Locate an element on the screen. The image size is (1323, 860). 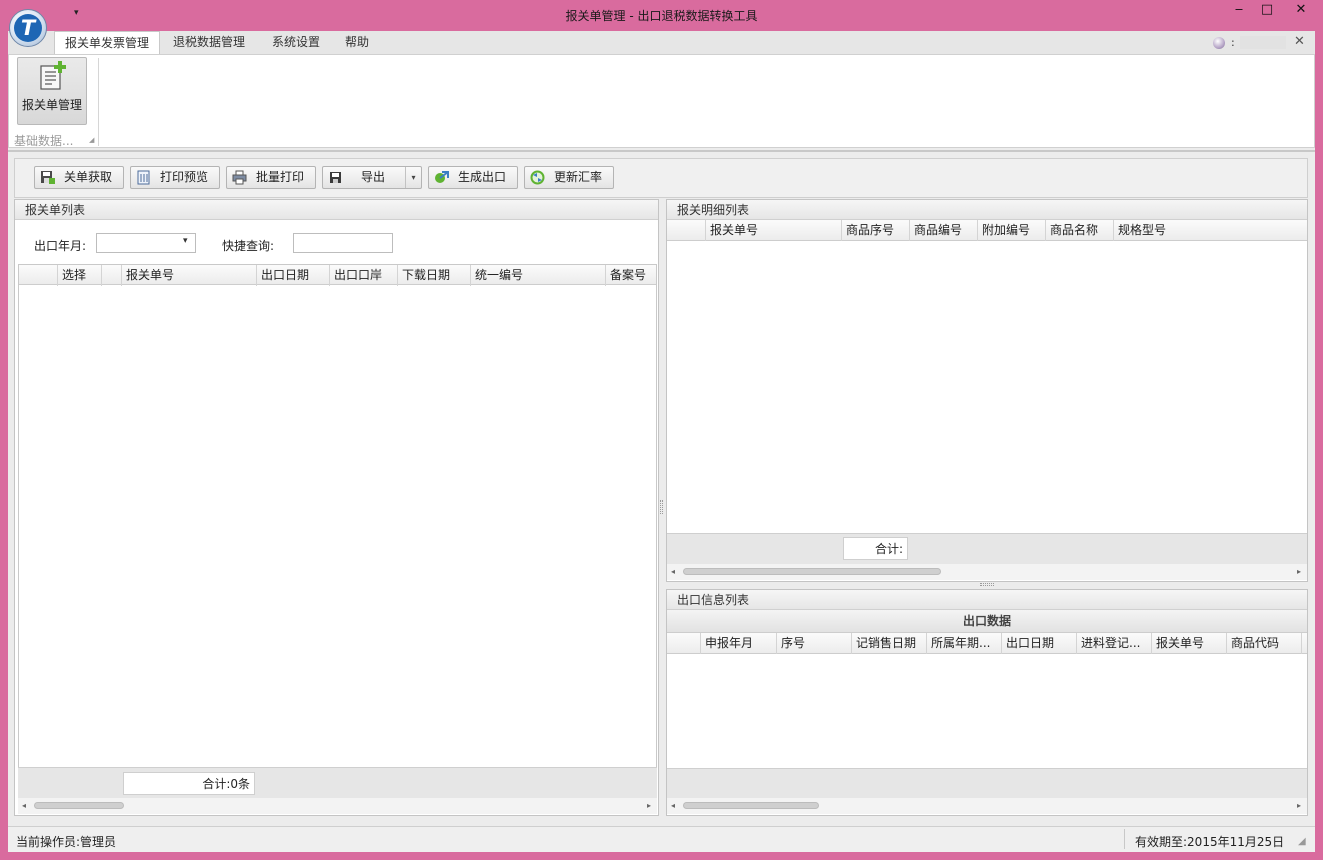
maximize-button: □ is located at coordinates (1267, 11).